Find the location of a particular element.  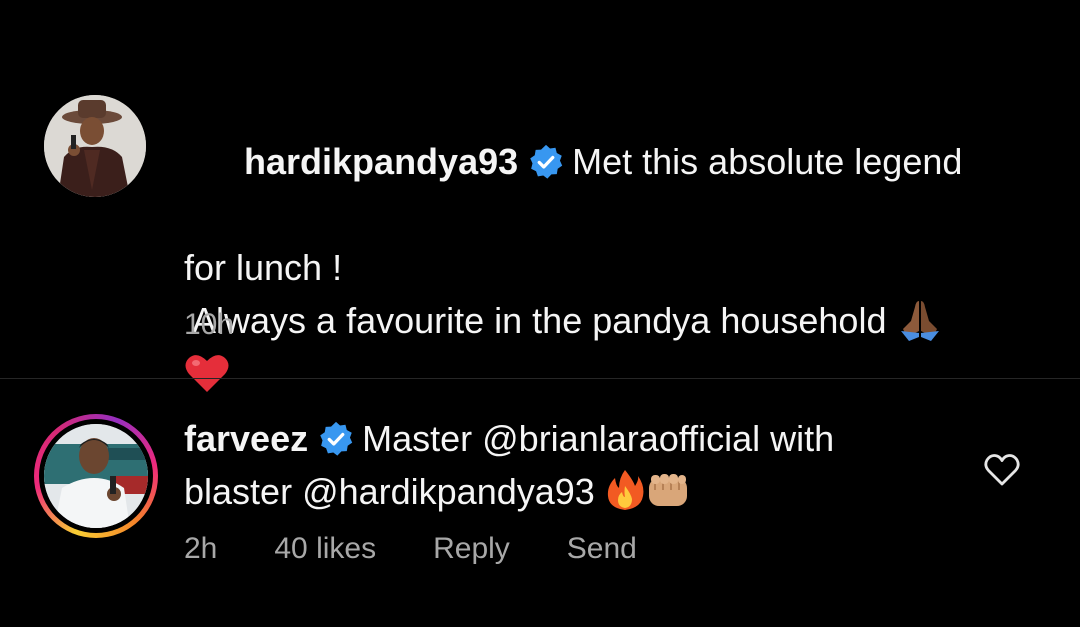

caption-text-line2: for lunch ! is located at coordinates (263, 267).